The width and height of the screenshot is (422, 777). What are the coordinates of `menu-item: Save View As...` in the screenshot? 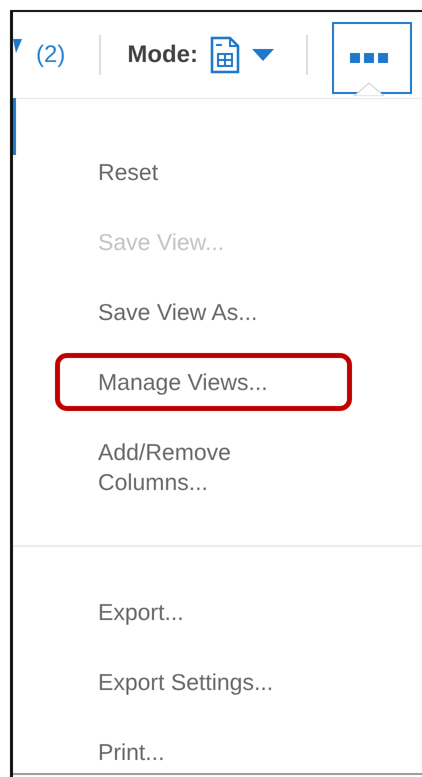 It's located at (193, 312).